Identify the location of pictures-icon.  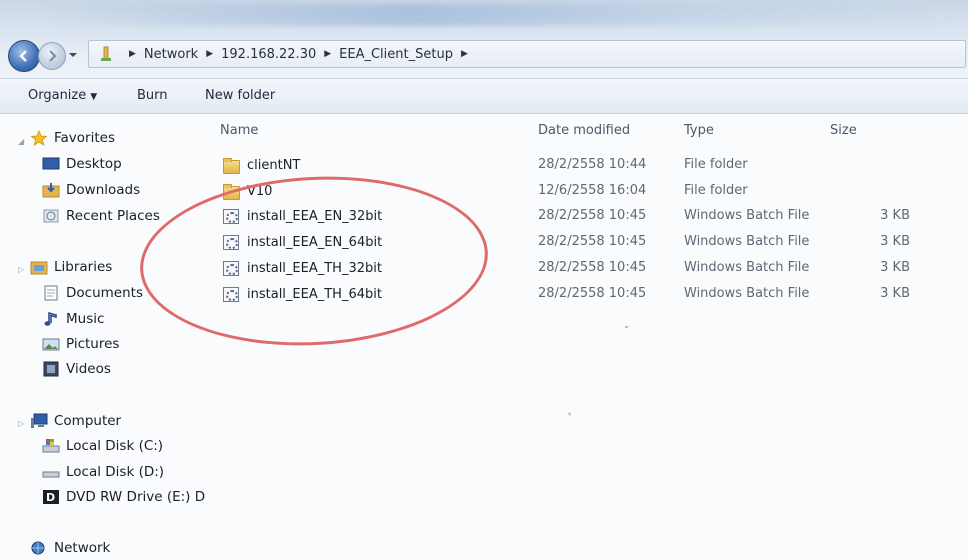
(51, 344).